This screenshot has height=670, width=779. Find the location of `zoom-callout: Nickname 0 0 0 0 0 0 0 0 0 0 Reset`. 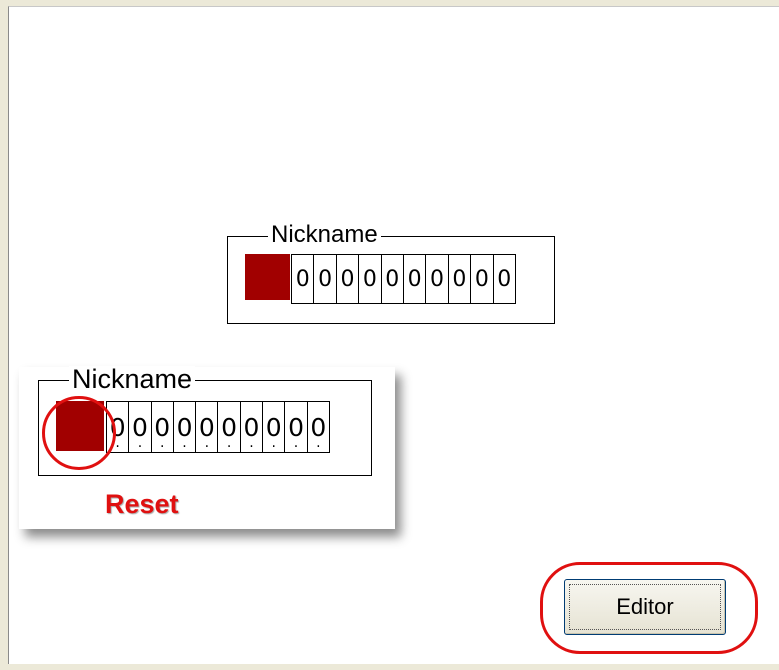

zoom-callout: Nickname 0 0 0 0 0 0 0 0 0 0 Reset is located at coordinates (207, 447).